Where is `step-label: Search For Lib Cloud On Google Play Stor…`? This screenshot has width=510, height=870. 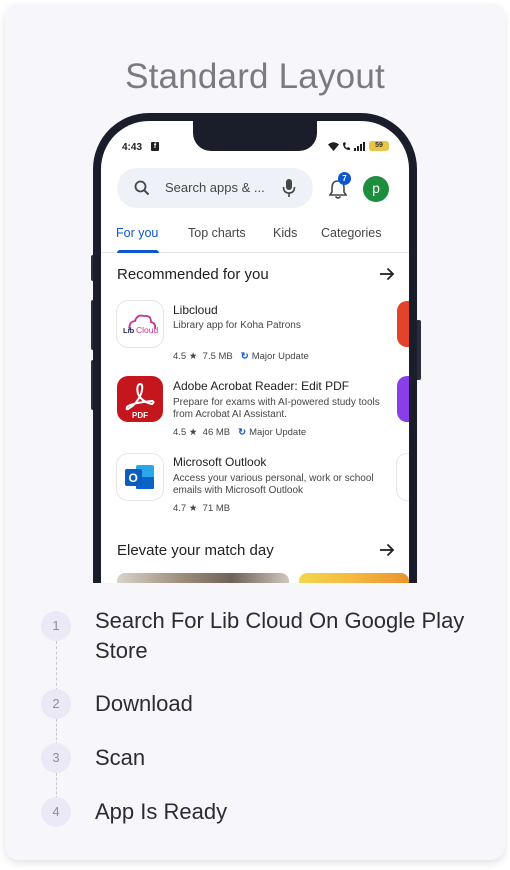
step-label: Search For Lib Cloud On Google Play Stor… is located at coordinates (280, 635).